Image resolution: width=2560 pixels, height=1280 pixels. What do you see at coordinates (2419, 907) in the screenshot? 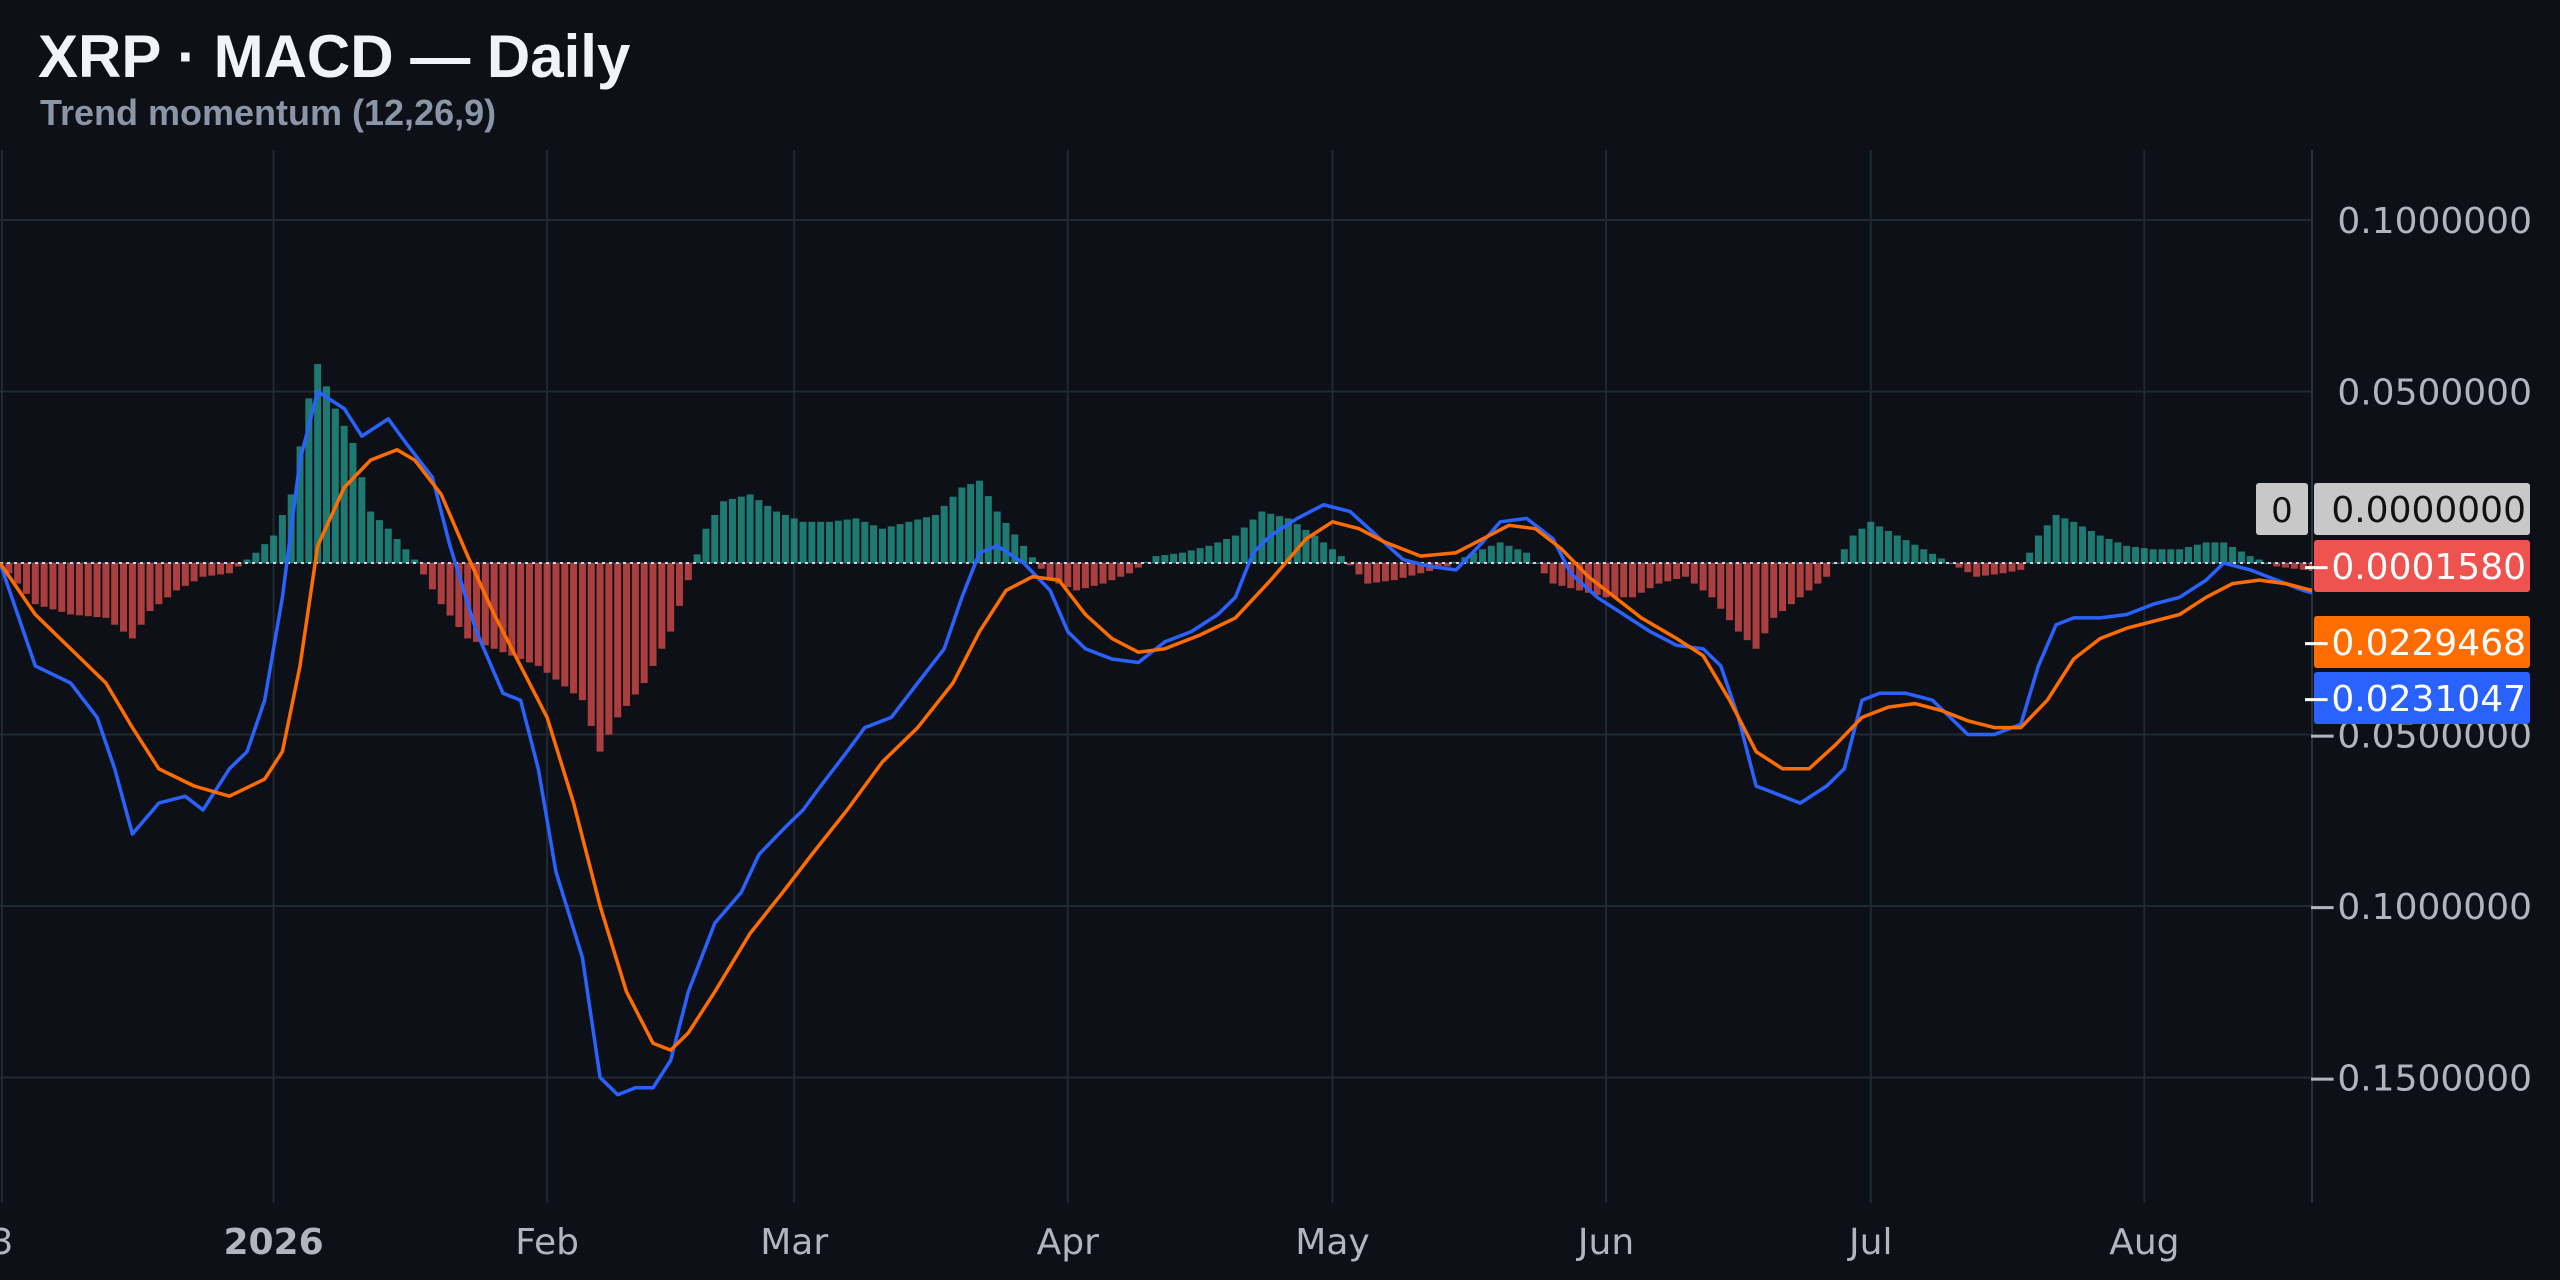
I see `y-tick-label: −0.1000000` at bounding box center [2419, 907].